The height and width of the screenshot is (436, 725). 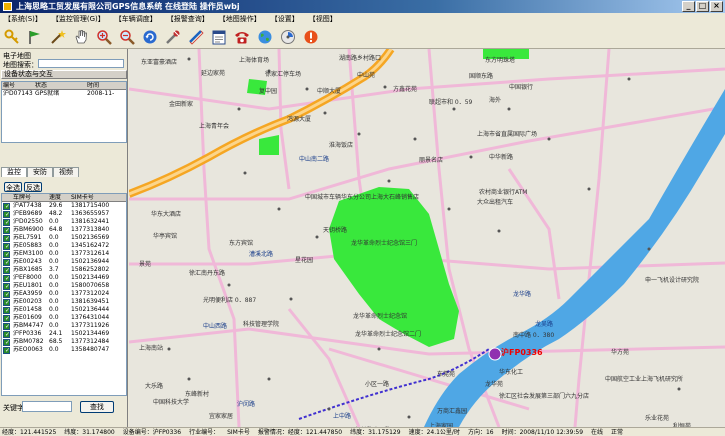 I want to click on vehicle-row: ✓ 沪FP0336 24.1 1502134469, so click(x=64, y=334).